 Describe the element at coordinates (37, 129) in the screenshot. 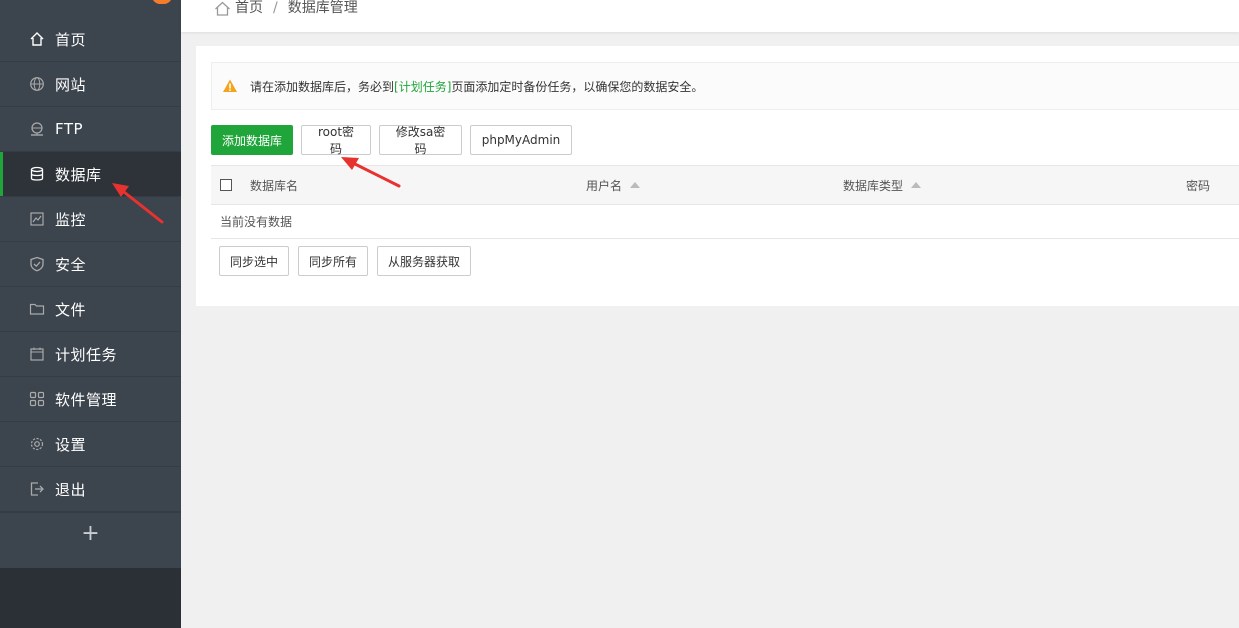

I see `ftp-icon` at that location.